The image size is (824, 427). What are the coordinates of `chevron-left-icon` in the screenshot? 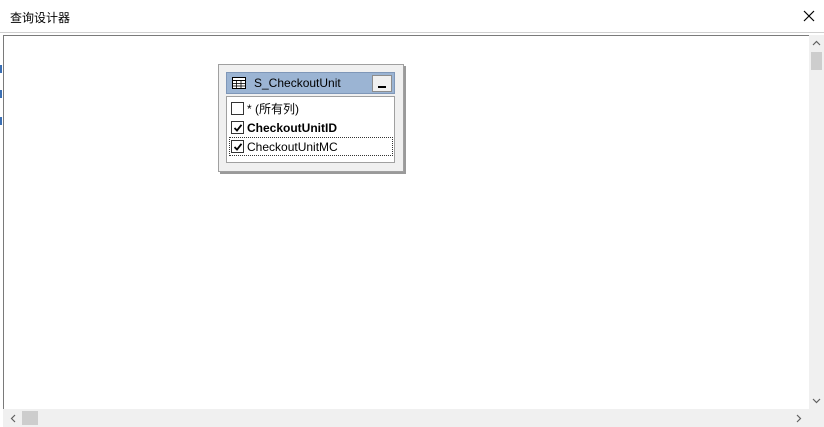 It's located at (13, 418).